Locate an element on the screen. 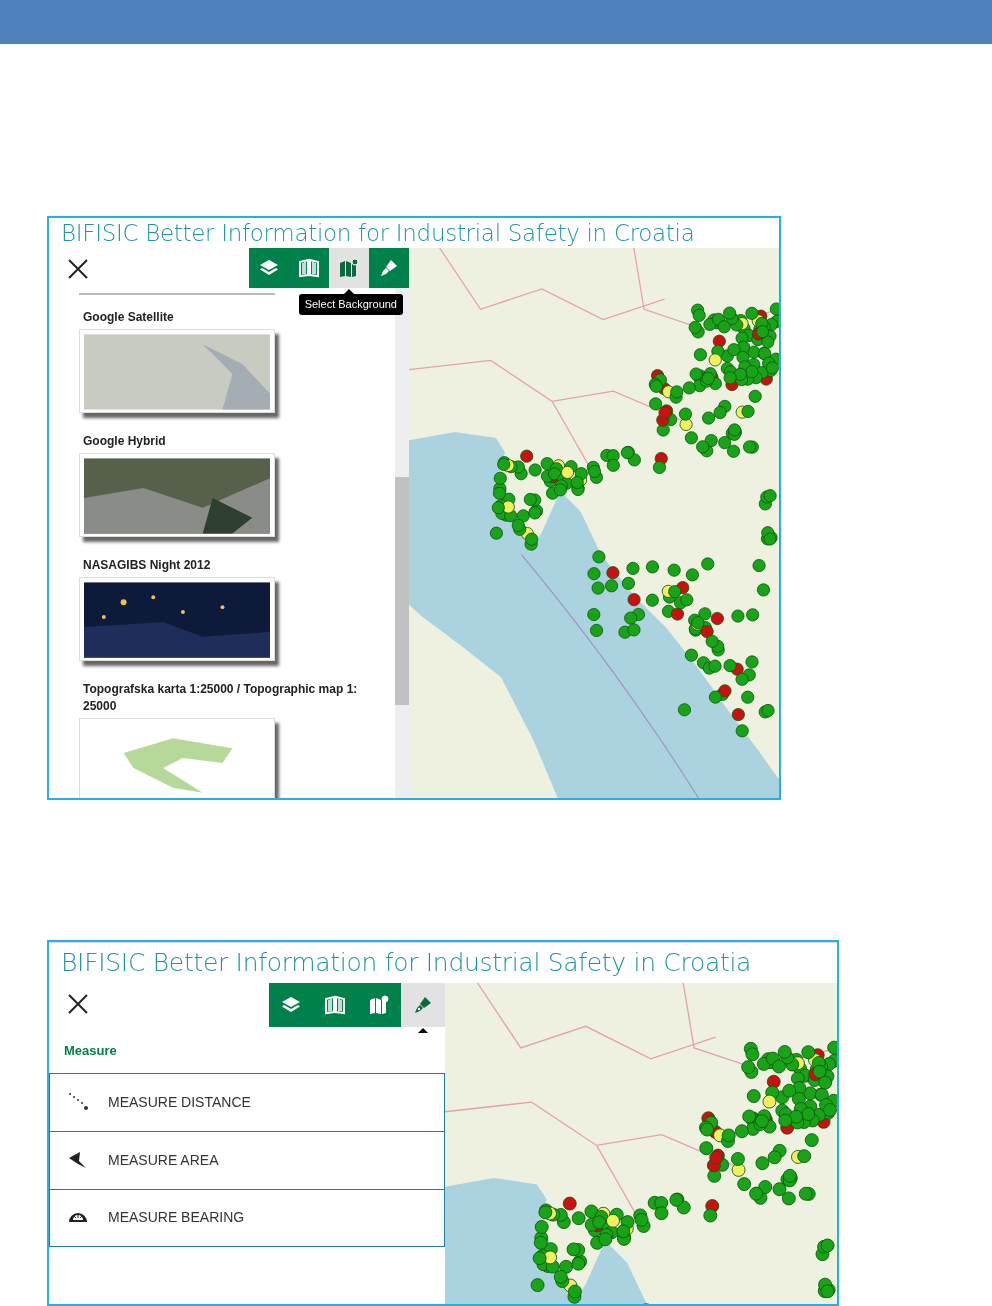 The width and height of the screenshot is (992, 1306). dotted-line-icon is located at coordinates (78, 1102).